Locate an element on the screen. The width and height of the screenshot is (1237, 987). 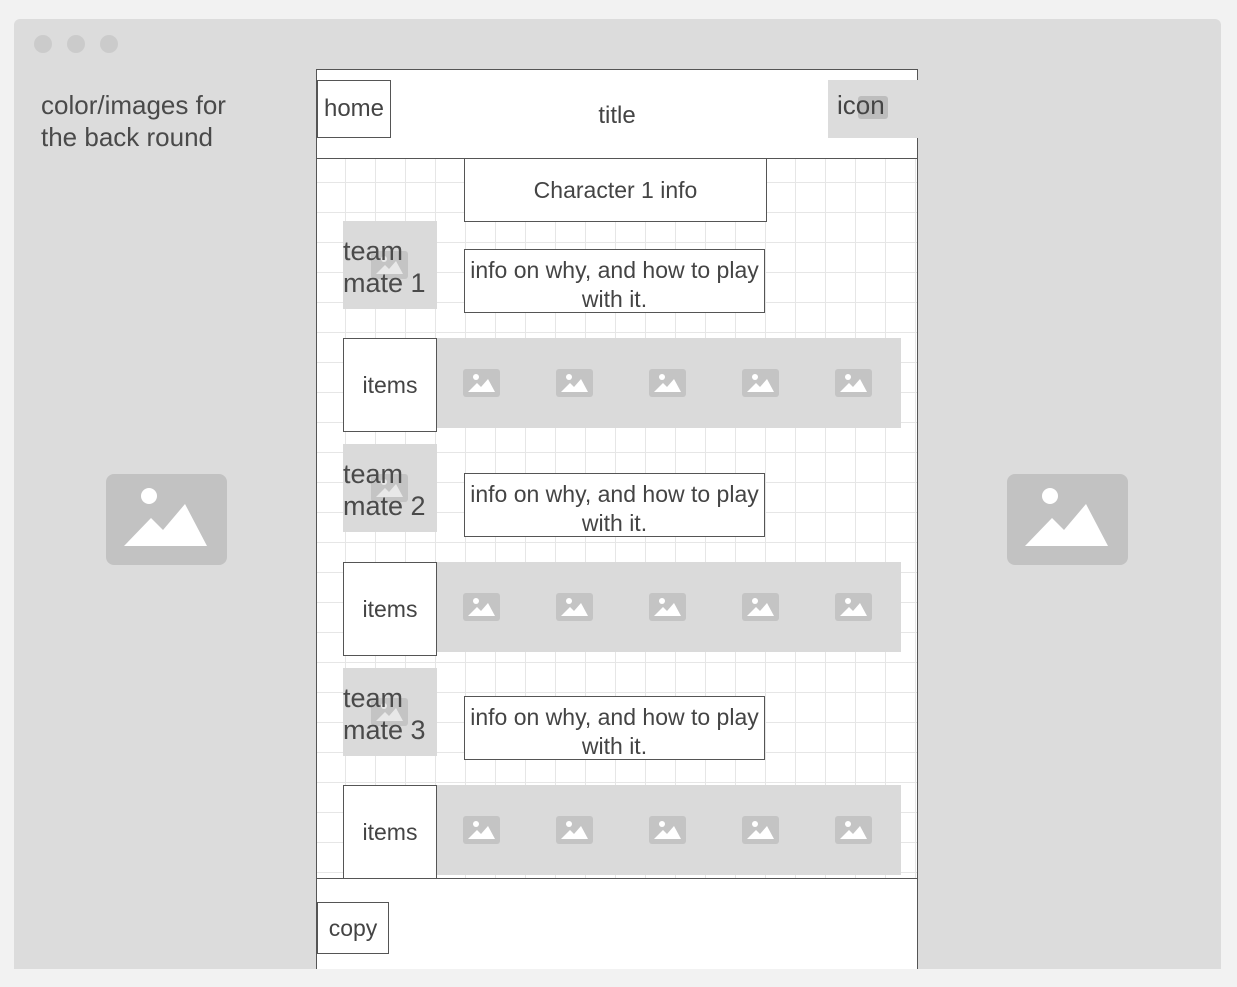
header-icon: icon is located at coordinates (873, 109).